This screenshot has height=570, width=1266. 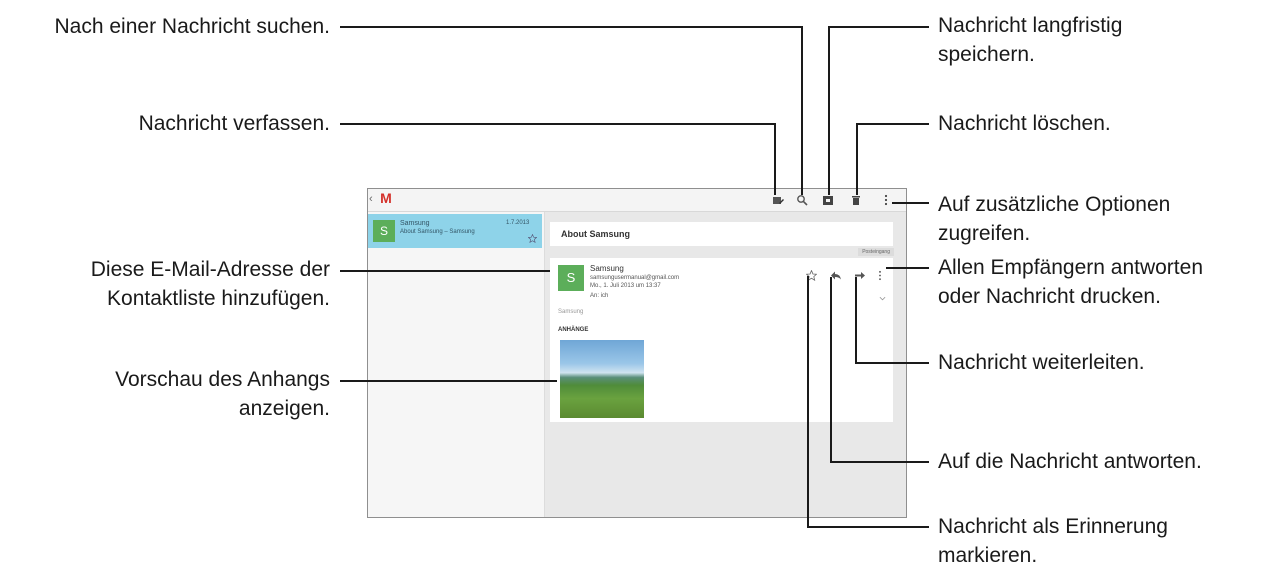 I want to click on callout-search: Nach einer Nachricht suchen., so click(x=192, y=26).